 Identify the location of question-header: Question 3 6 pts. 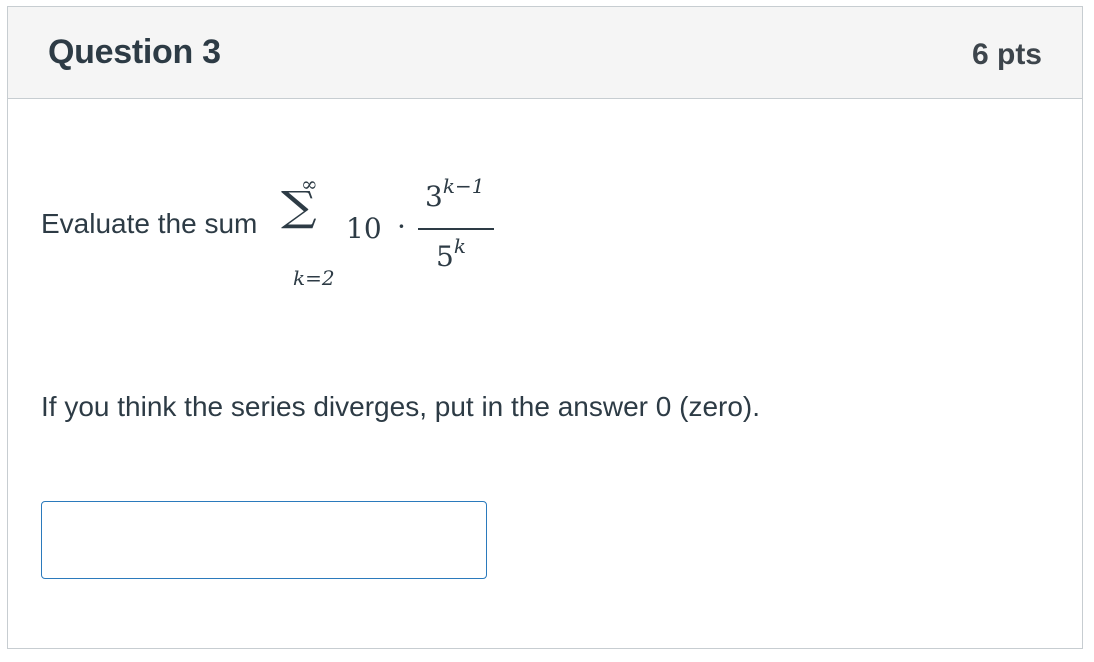
(545, 53).